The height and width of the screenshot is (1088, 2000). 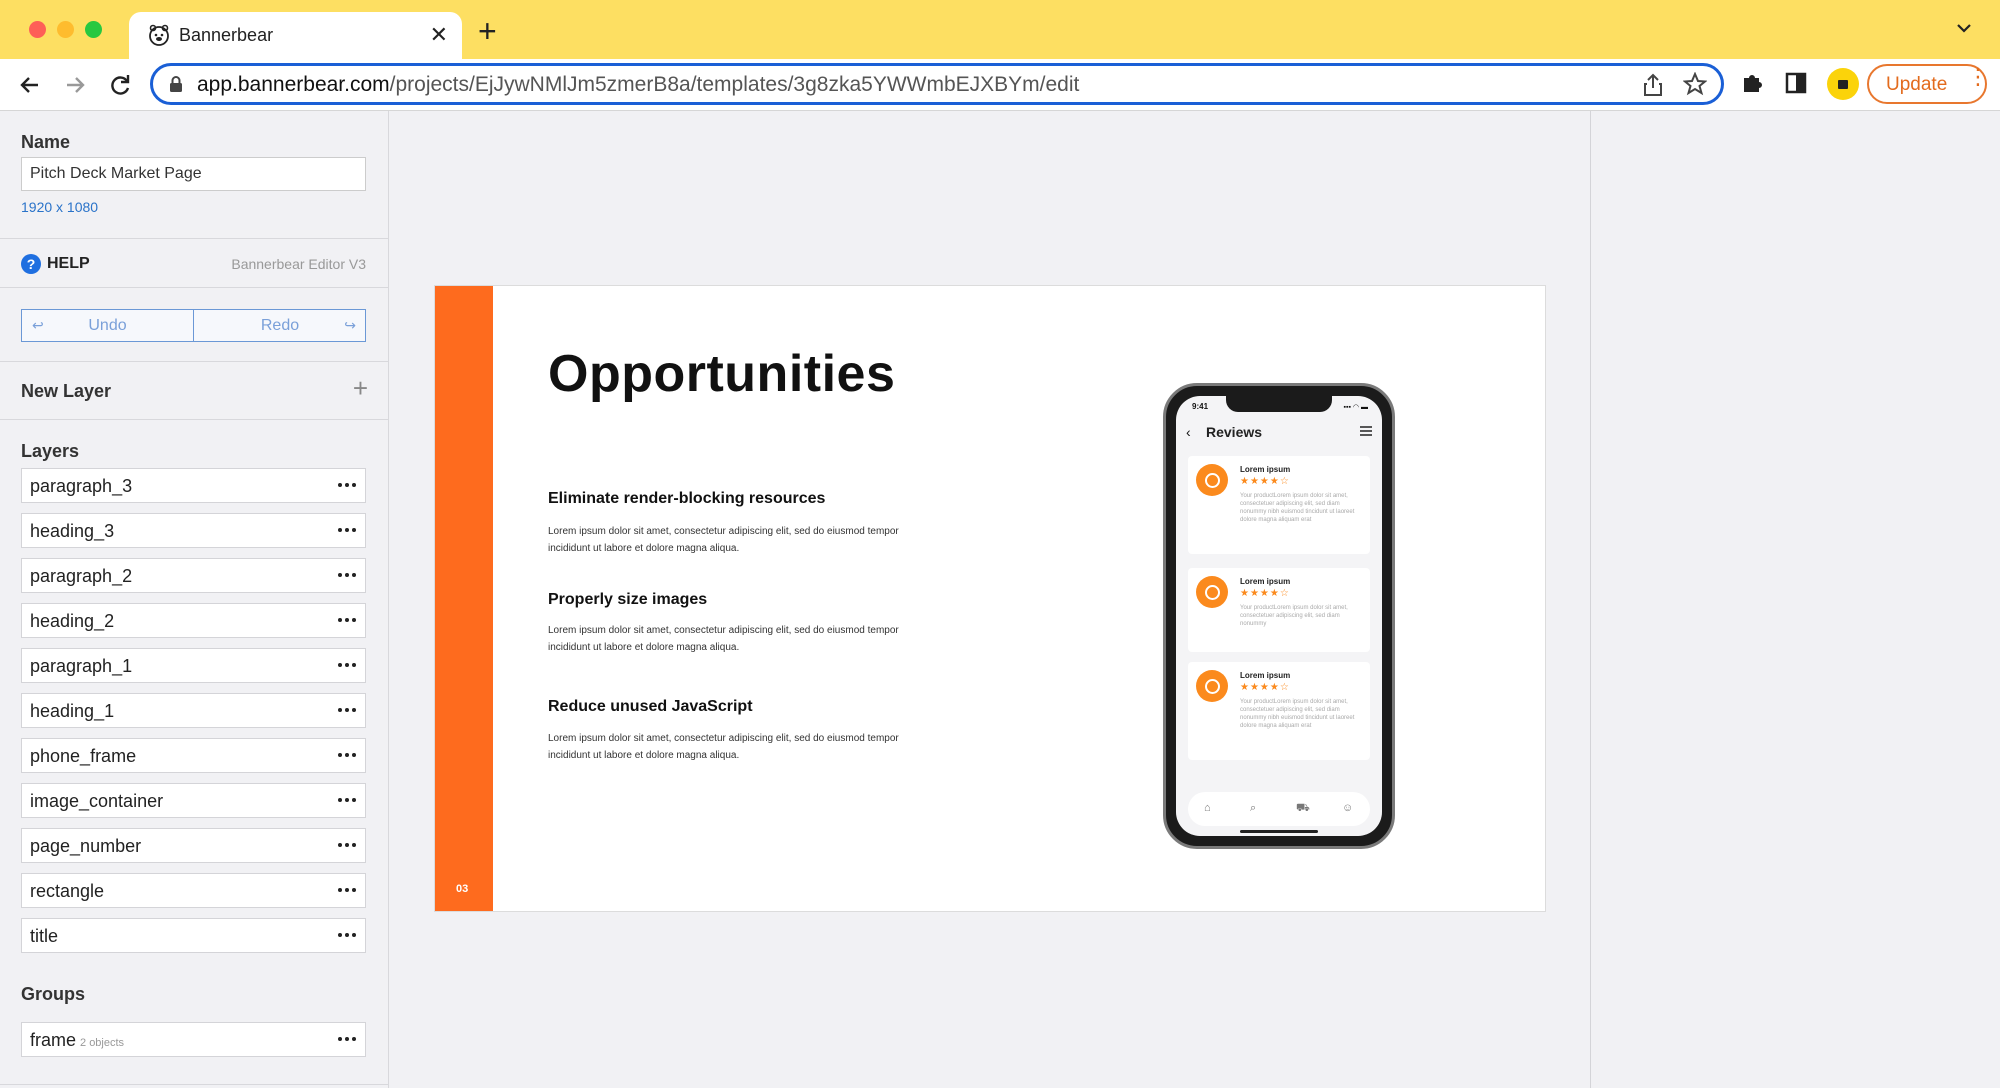 What do you see at coordinates (627, 600) in the screenshot?
I see `heading-2-layer: Properly size images` at bounding box center [627, 600].